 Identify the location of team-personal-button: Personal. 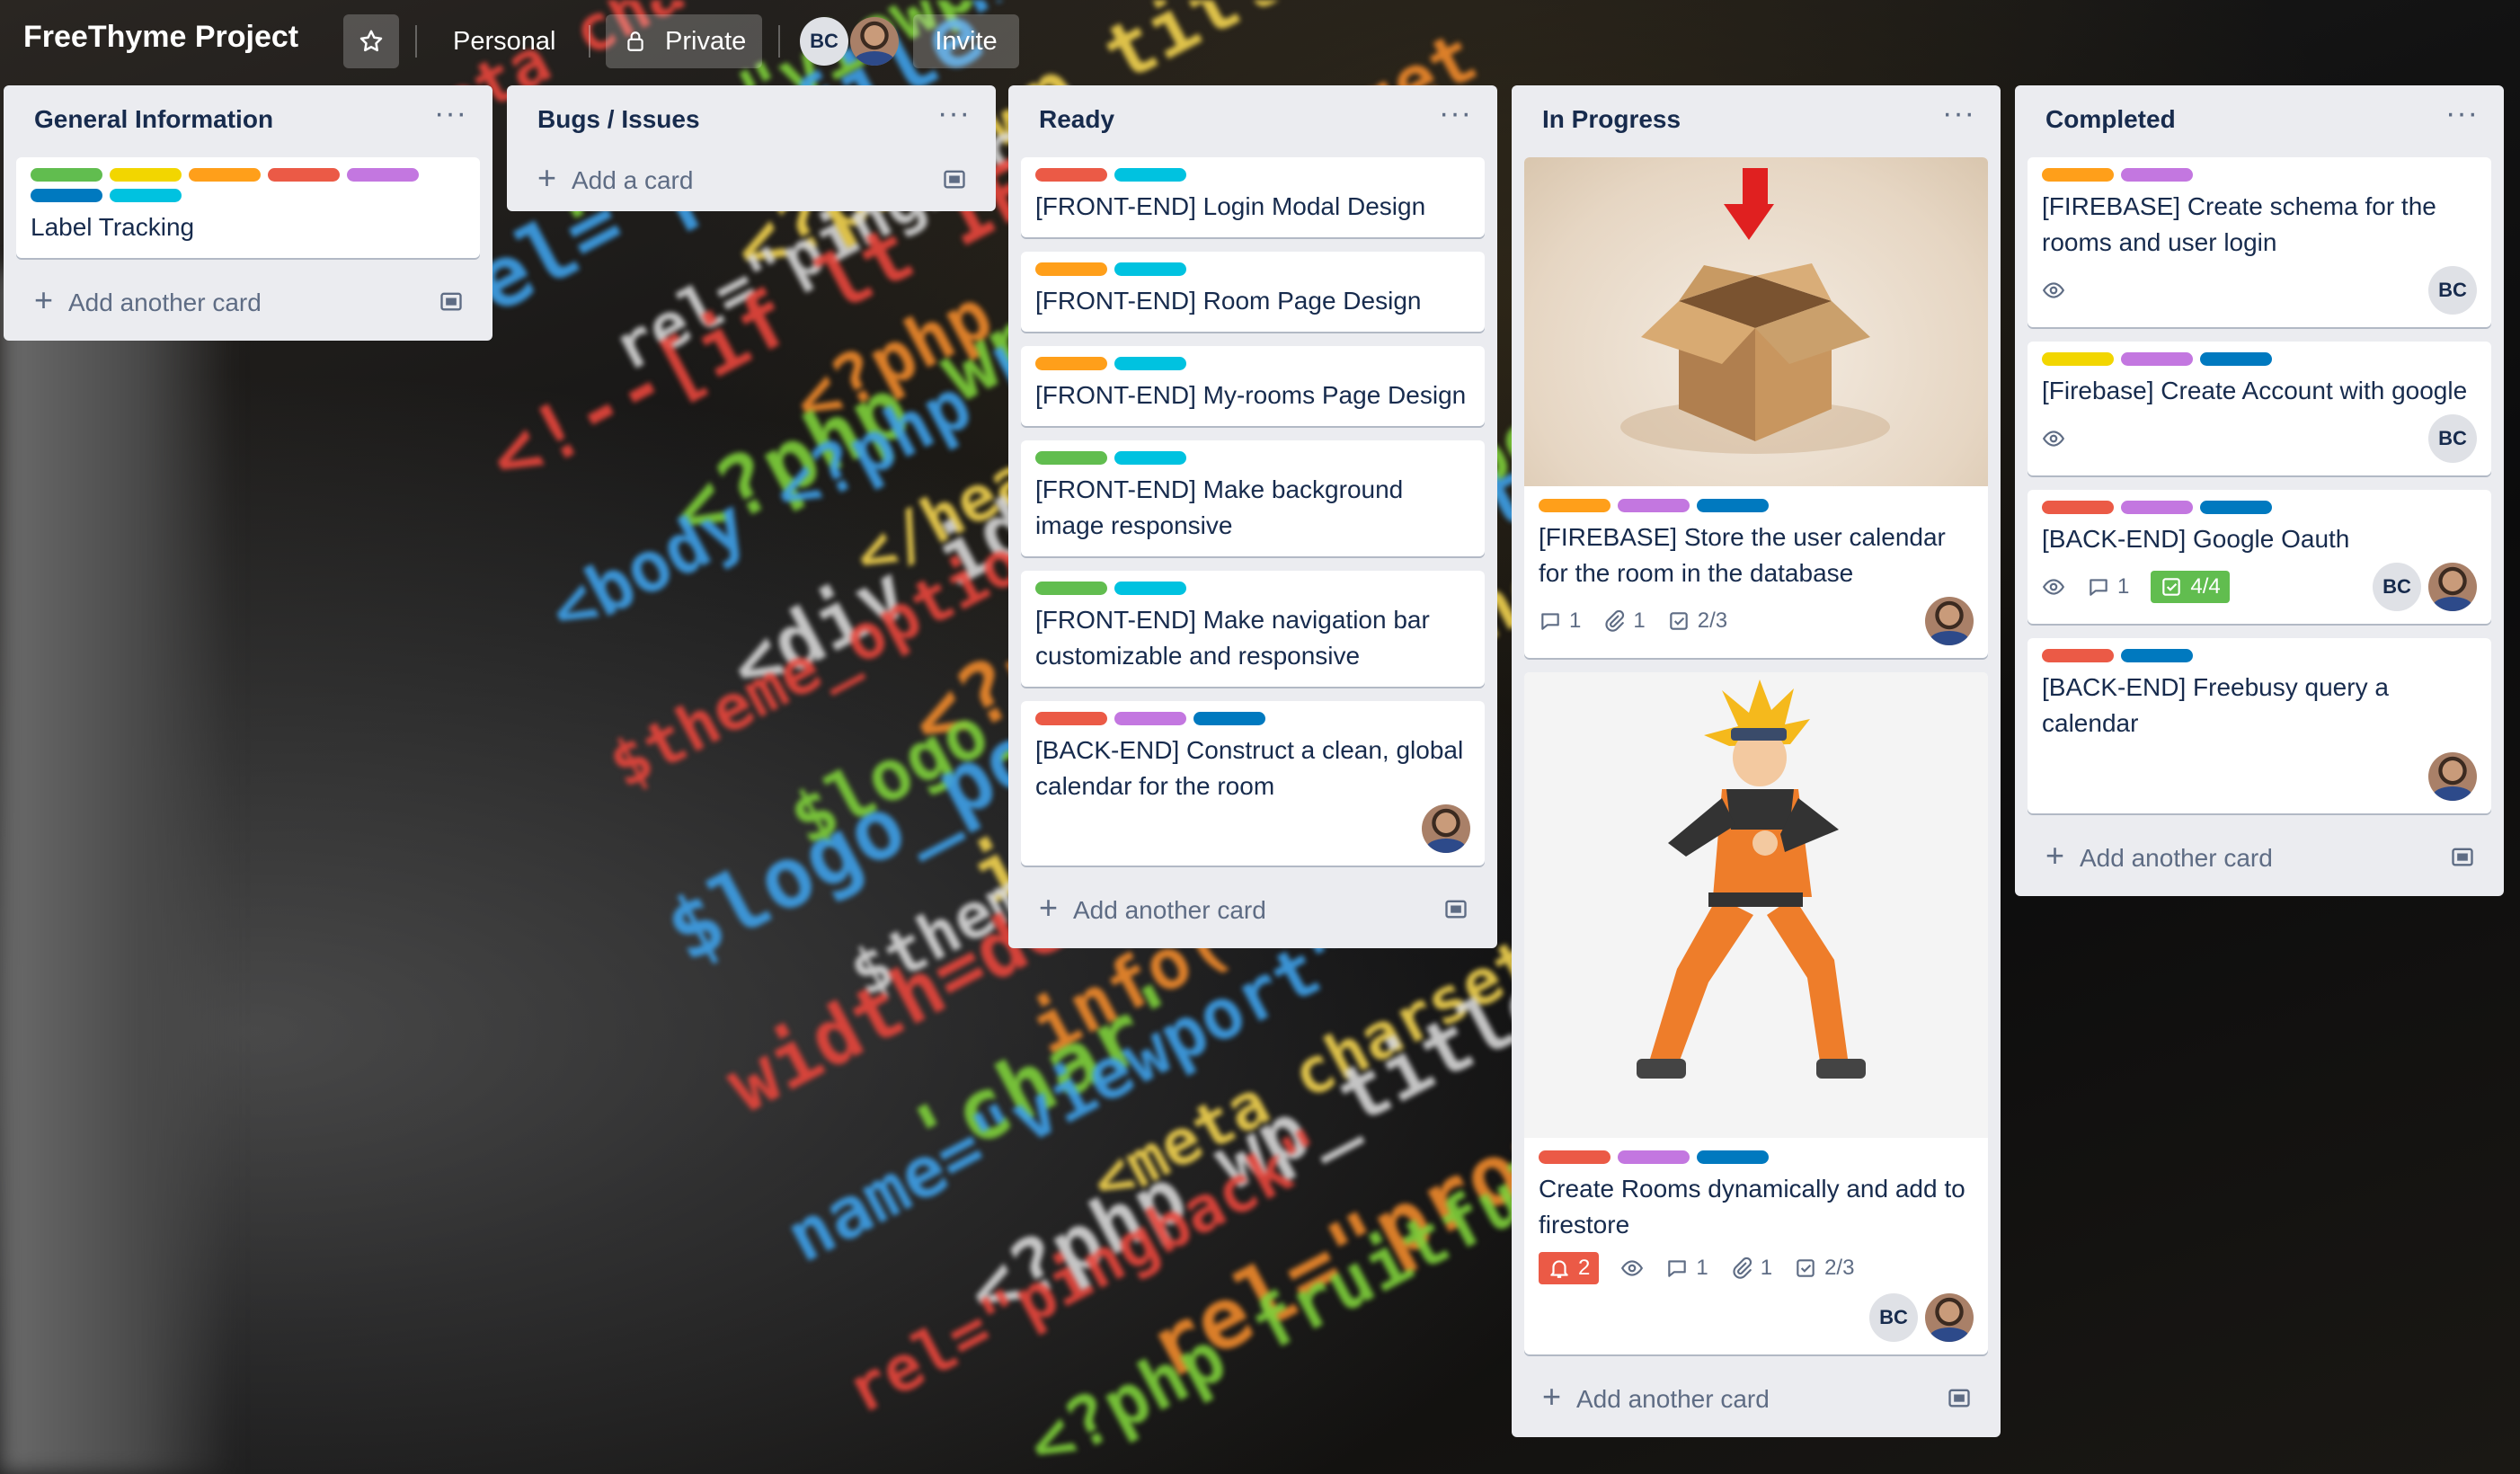
(504, 41).